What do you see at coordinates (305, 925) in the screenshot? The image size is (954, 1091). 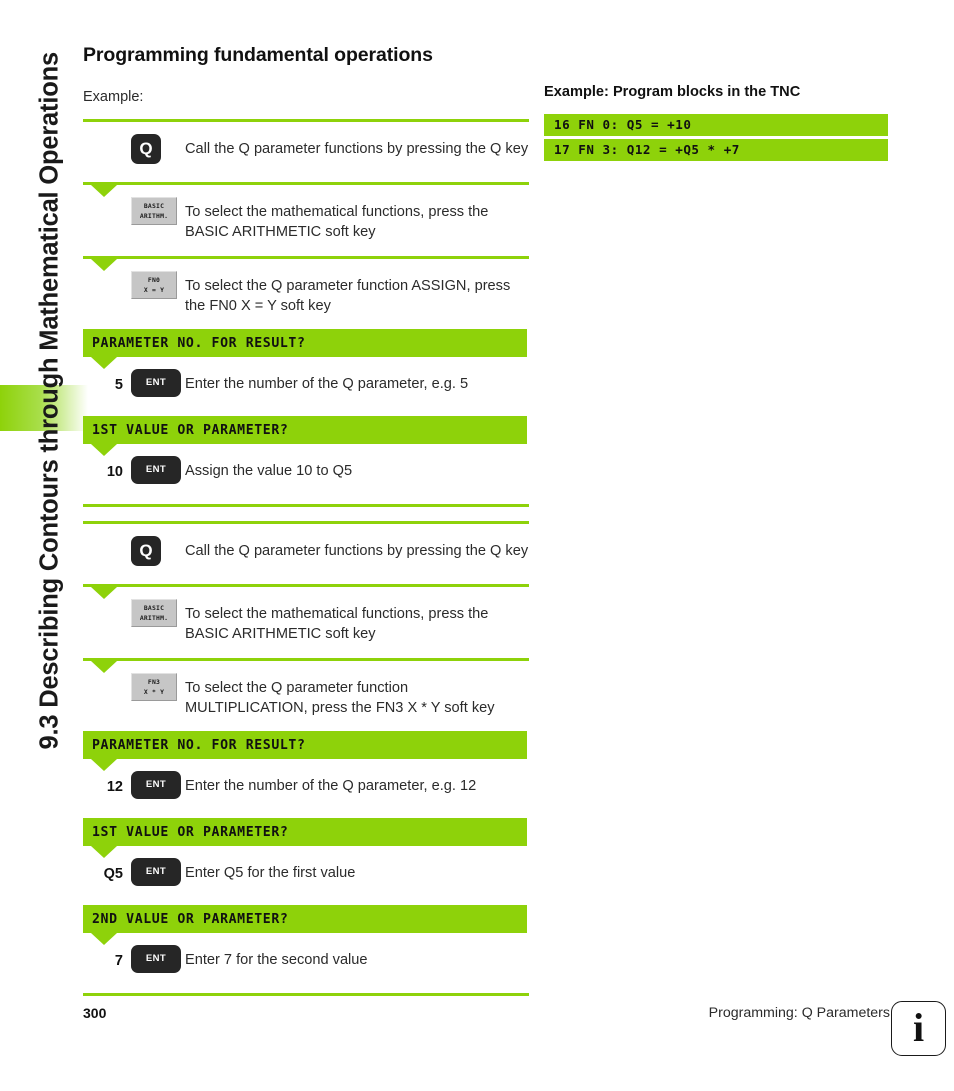 I see `prompt-banner: 2ND VALUE OR PARAMETER?` at bounding box center [305, 925].